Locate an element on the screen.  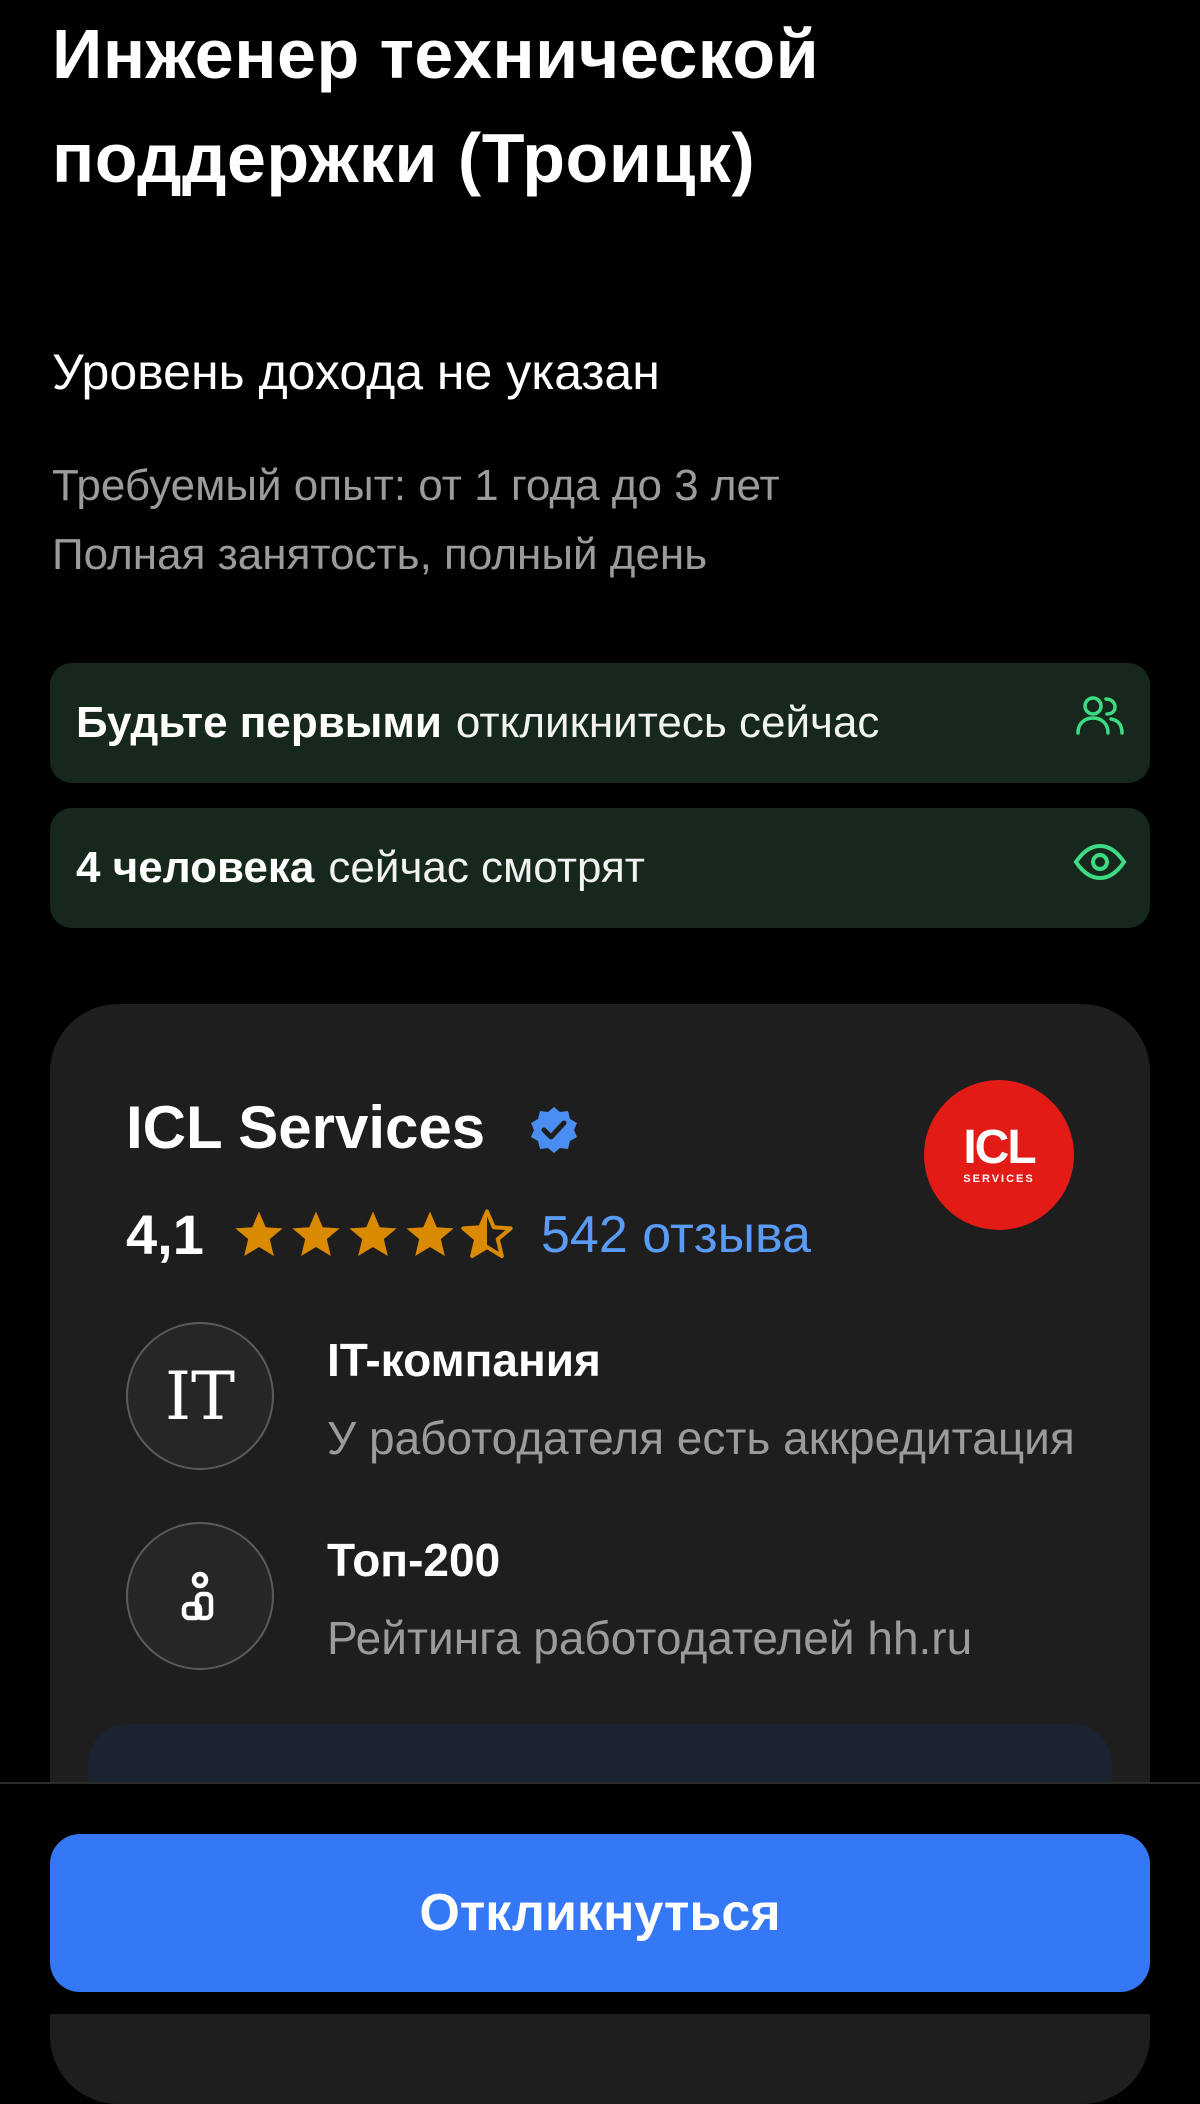
reviews-link: 542 отзыва is located at coordinates (676, 1235).